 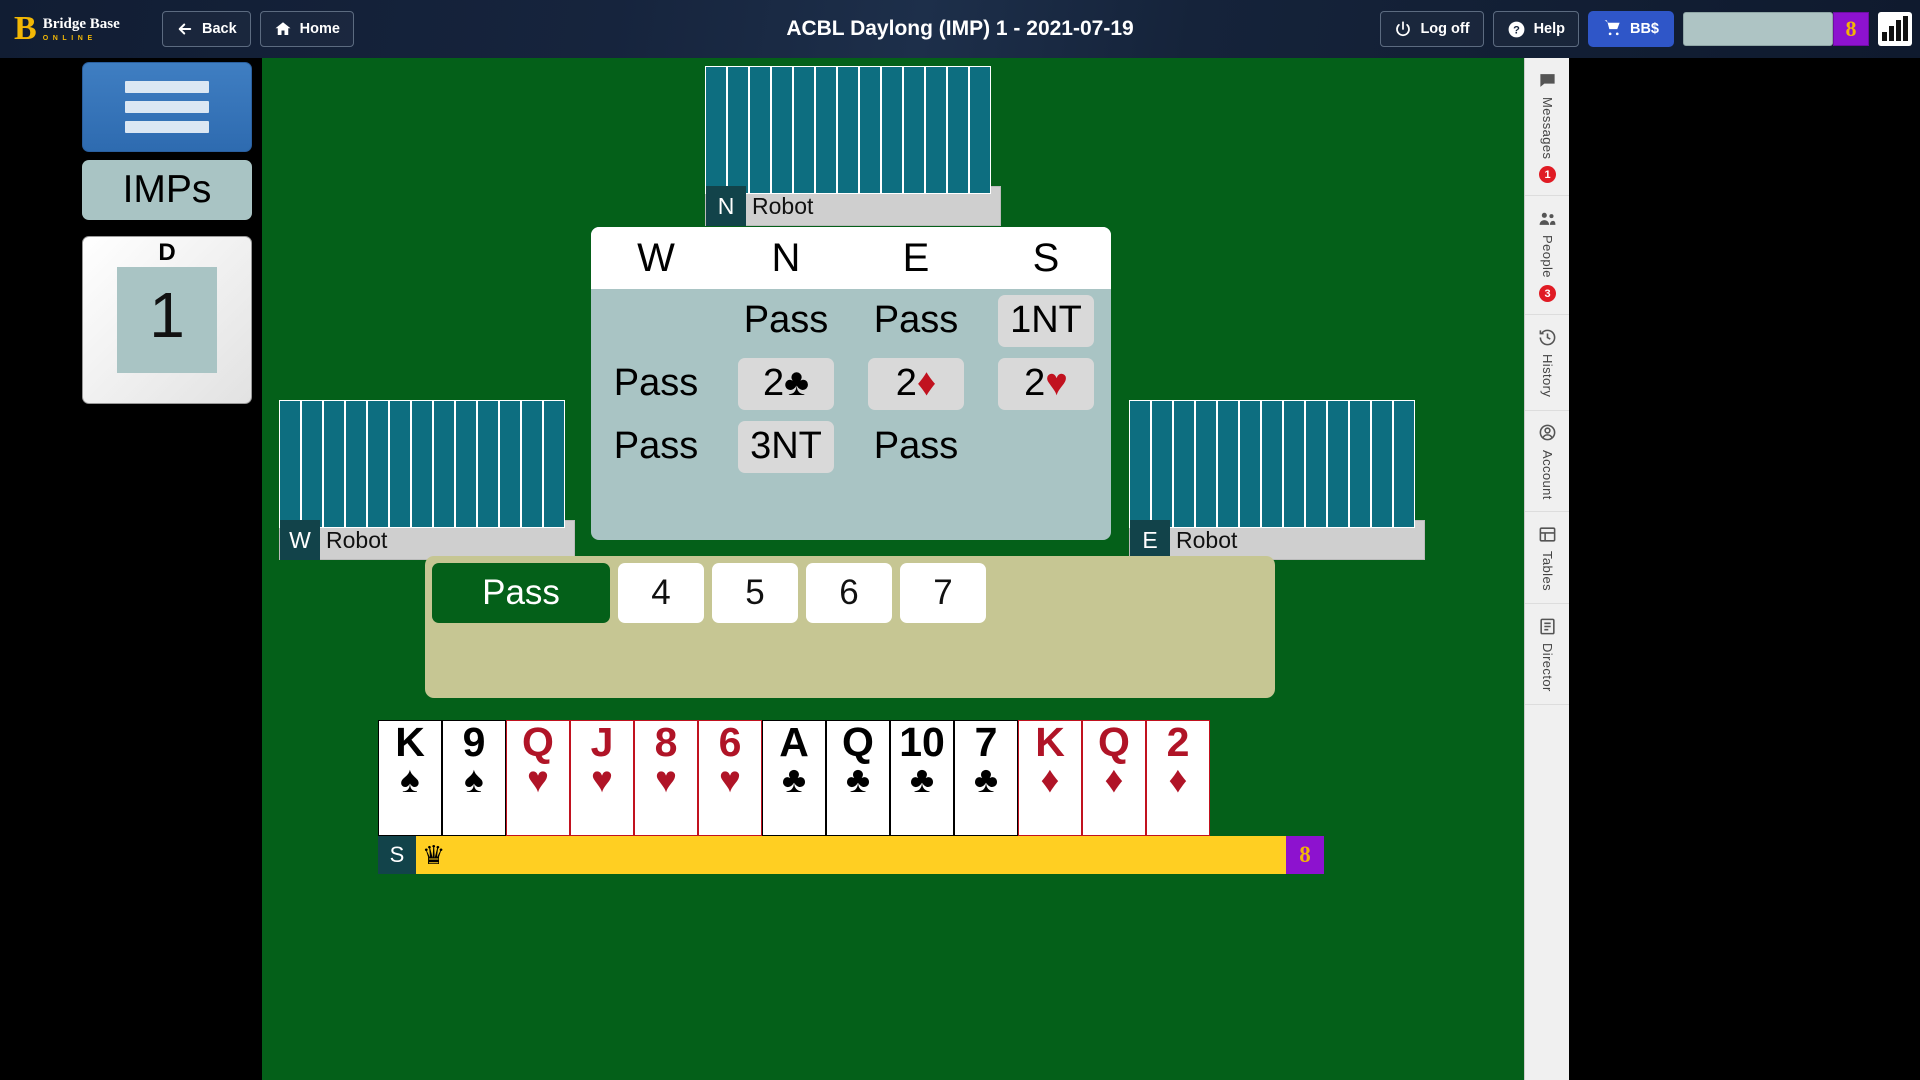 What do you see at coordinates (794, 778) in the screenshot?
I see `hand-card: A ♣` at bounding box center [794, 778].